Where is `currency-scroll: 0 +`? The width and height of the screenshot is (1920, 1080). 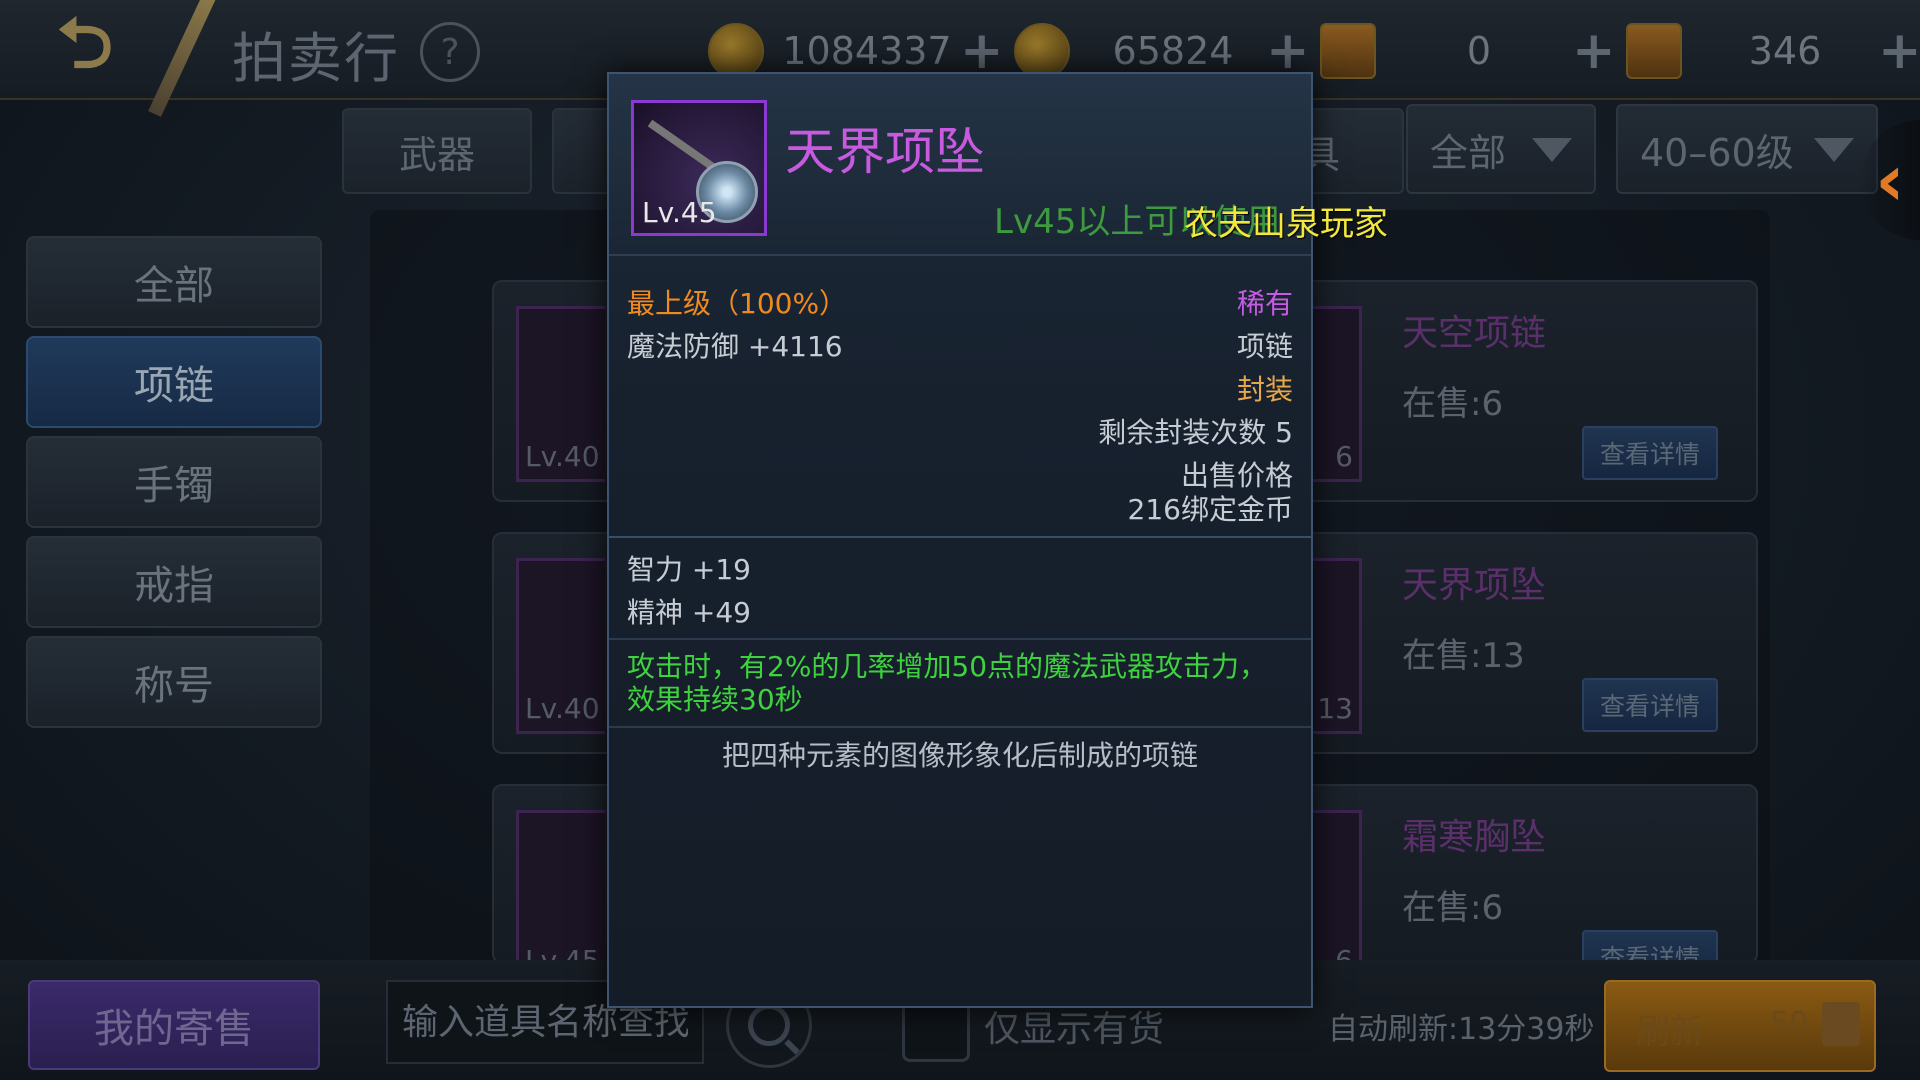 currency-scroll: 0 + is located at coordinates (1468, 51).